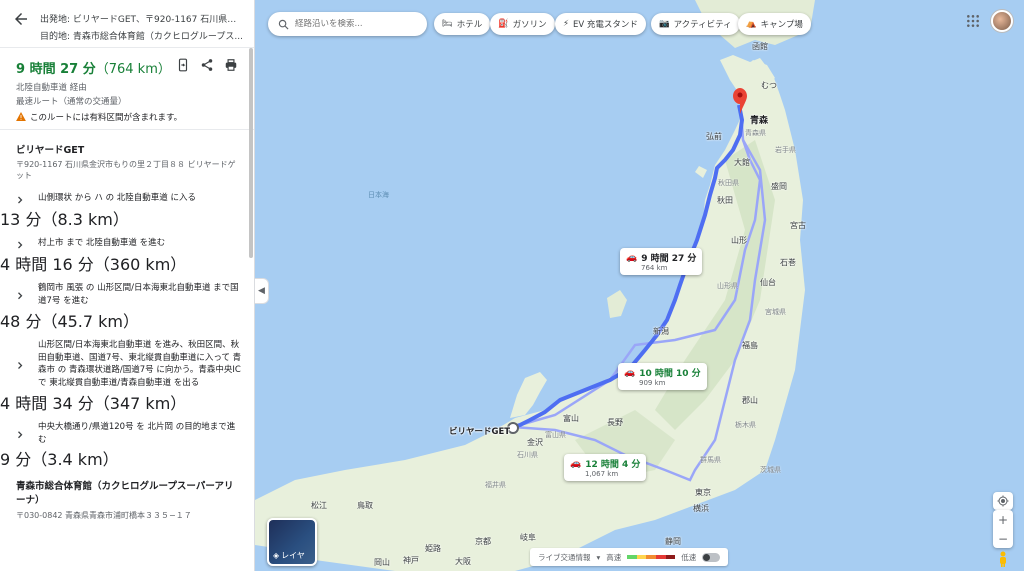  I want to click on city-label: 姫路, so click(433, 548).